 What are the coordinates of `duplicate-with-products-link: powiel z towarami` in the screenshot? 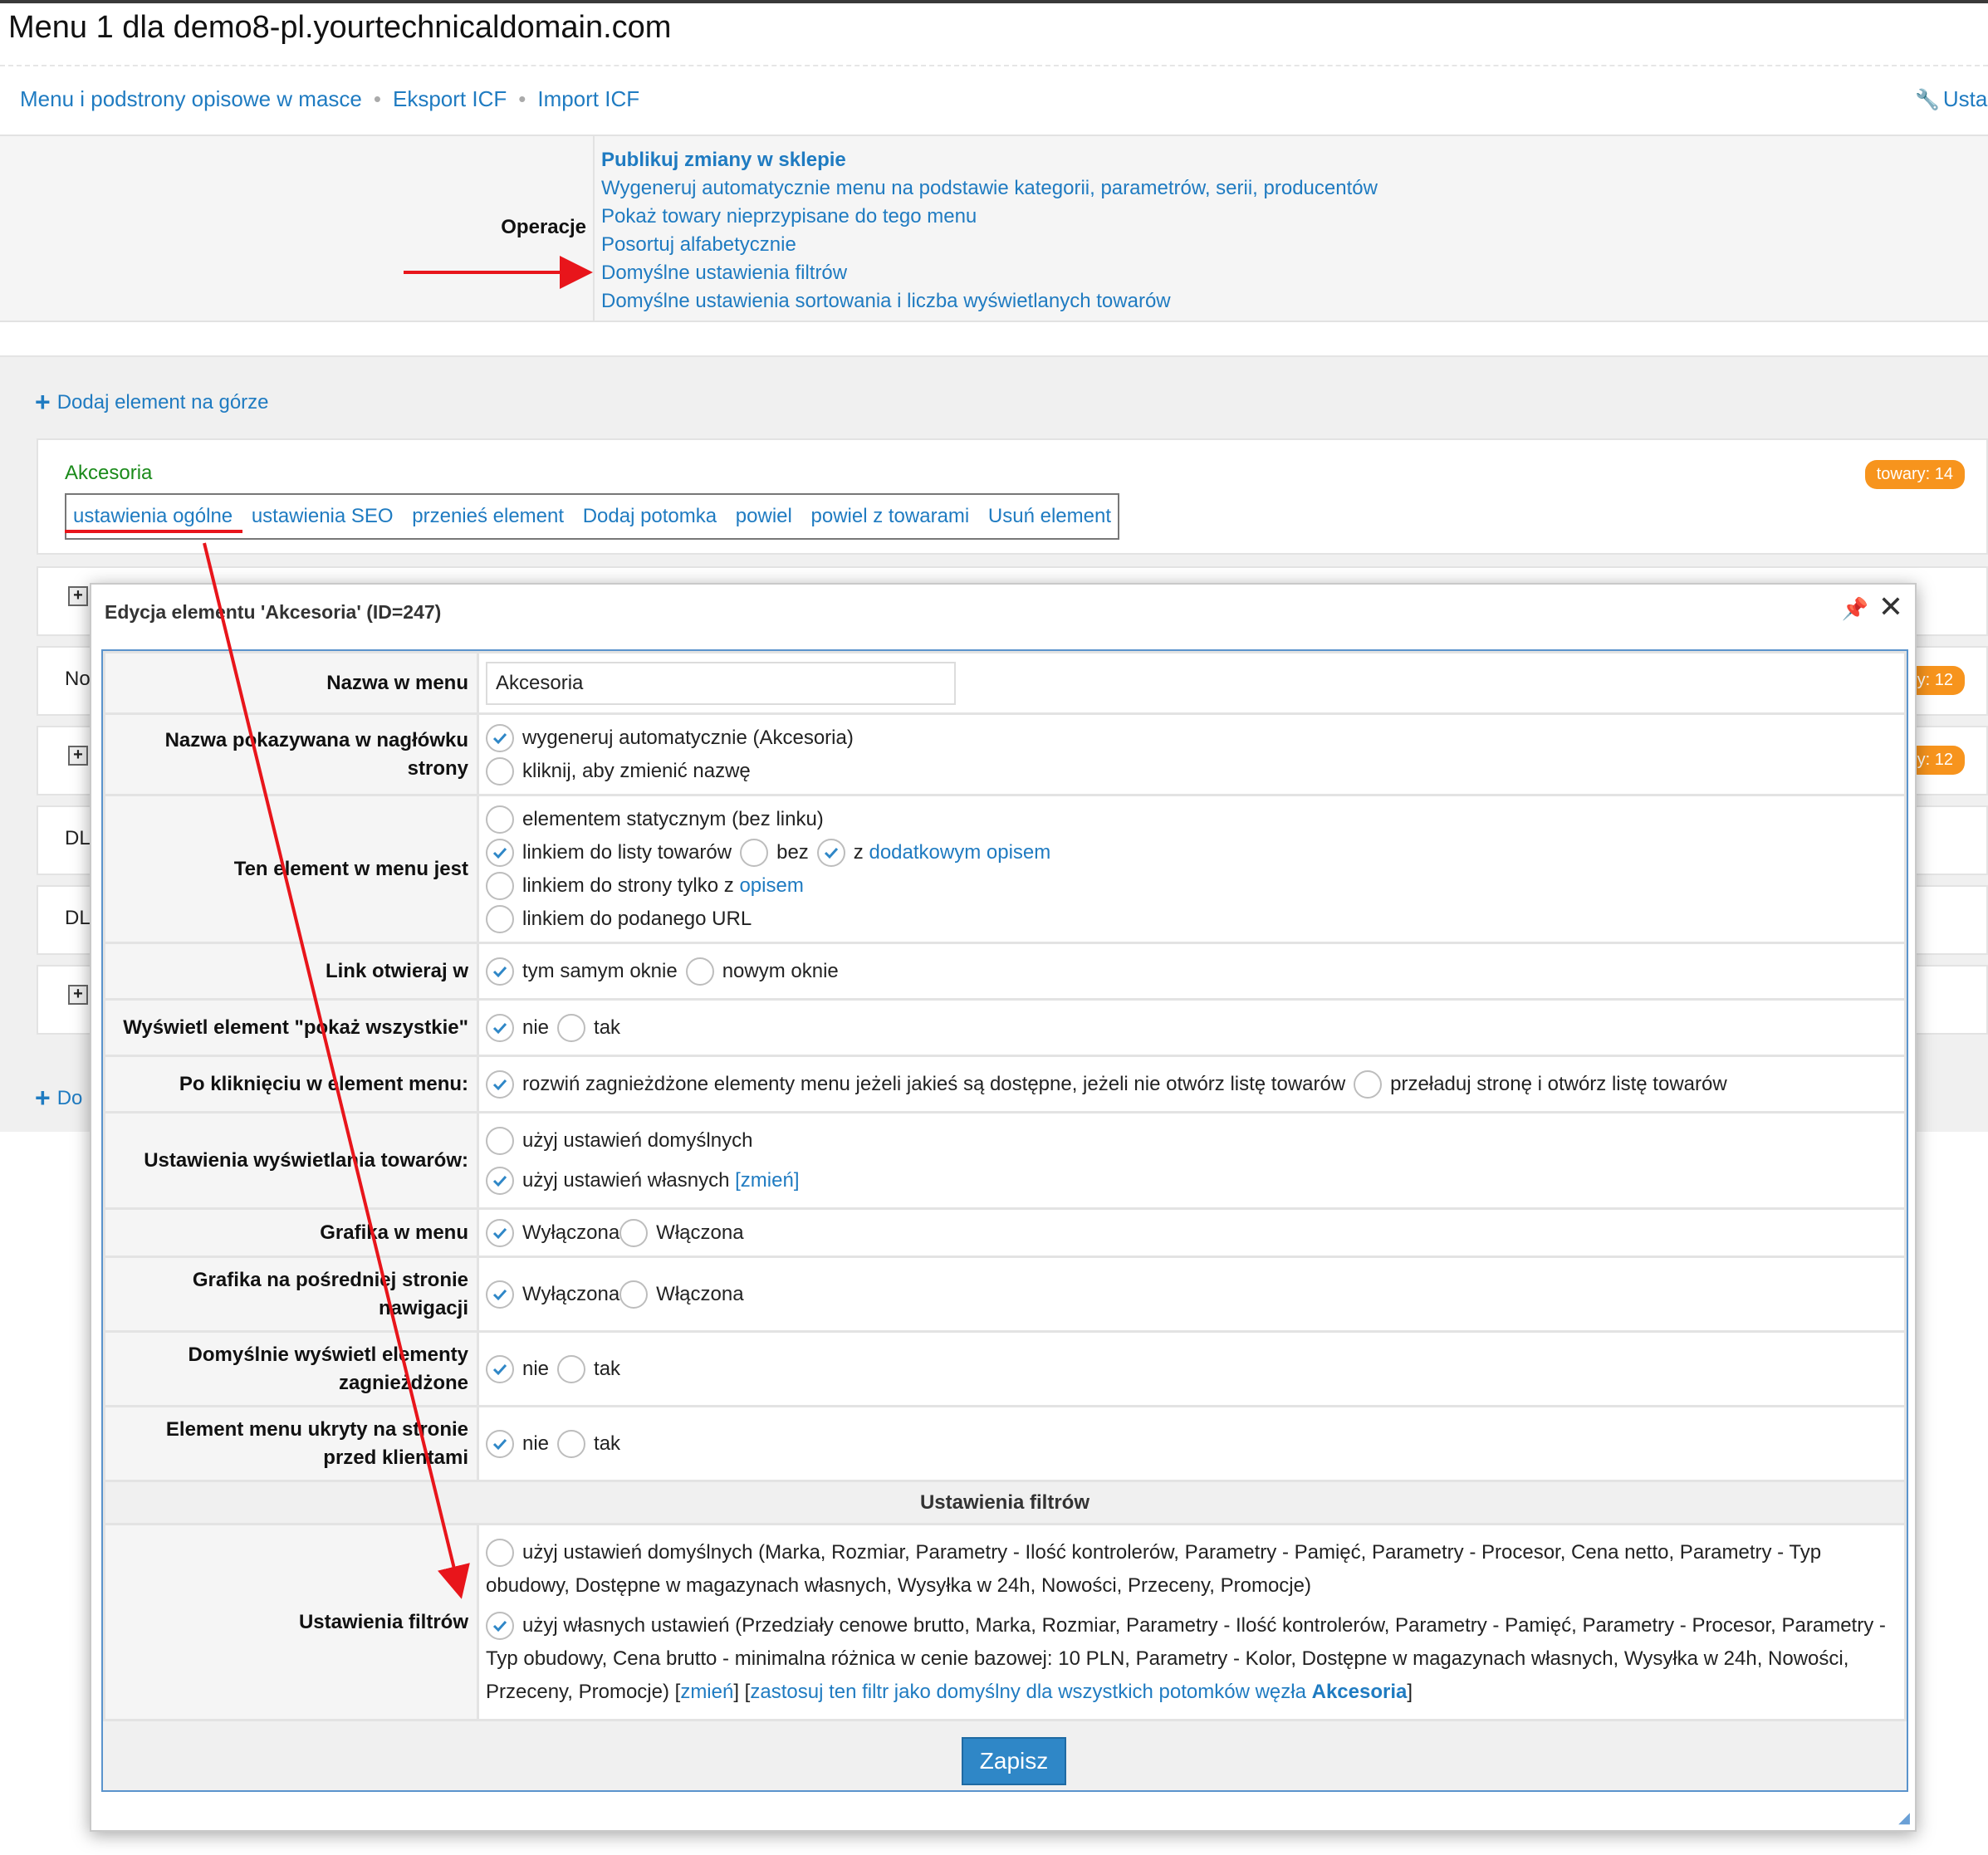 It's located at (890, 516).